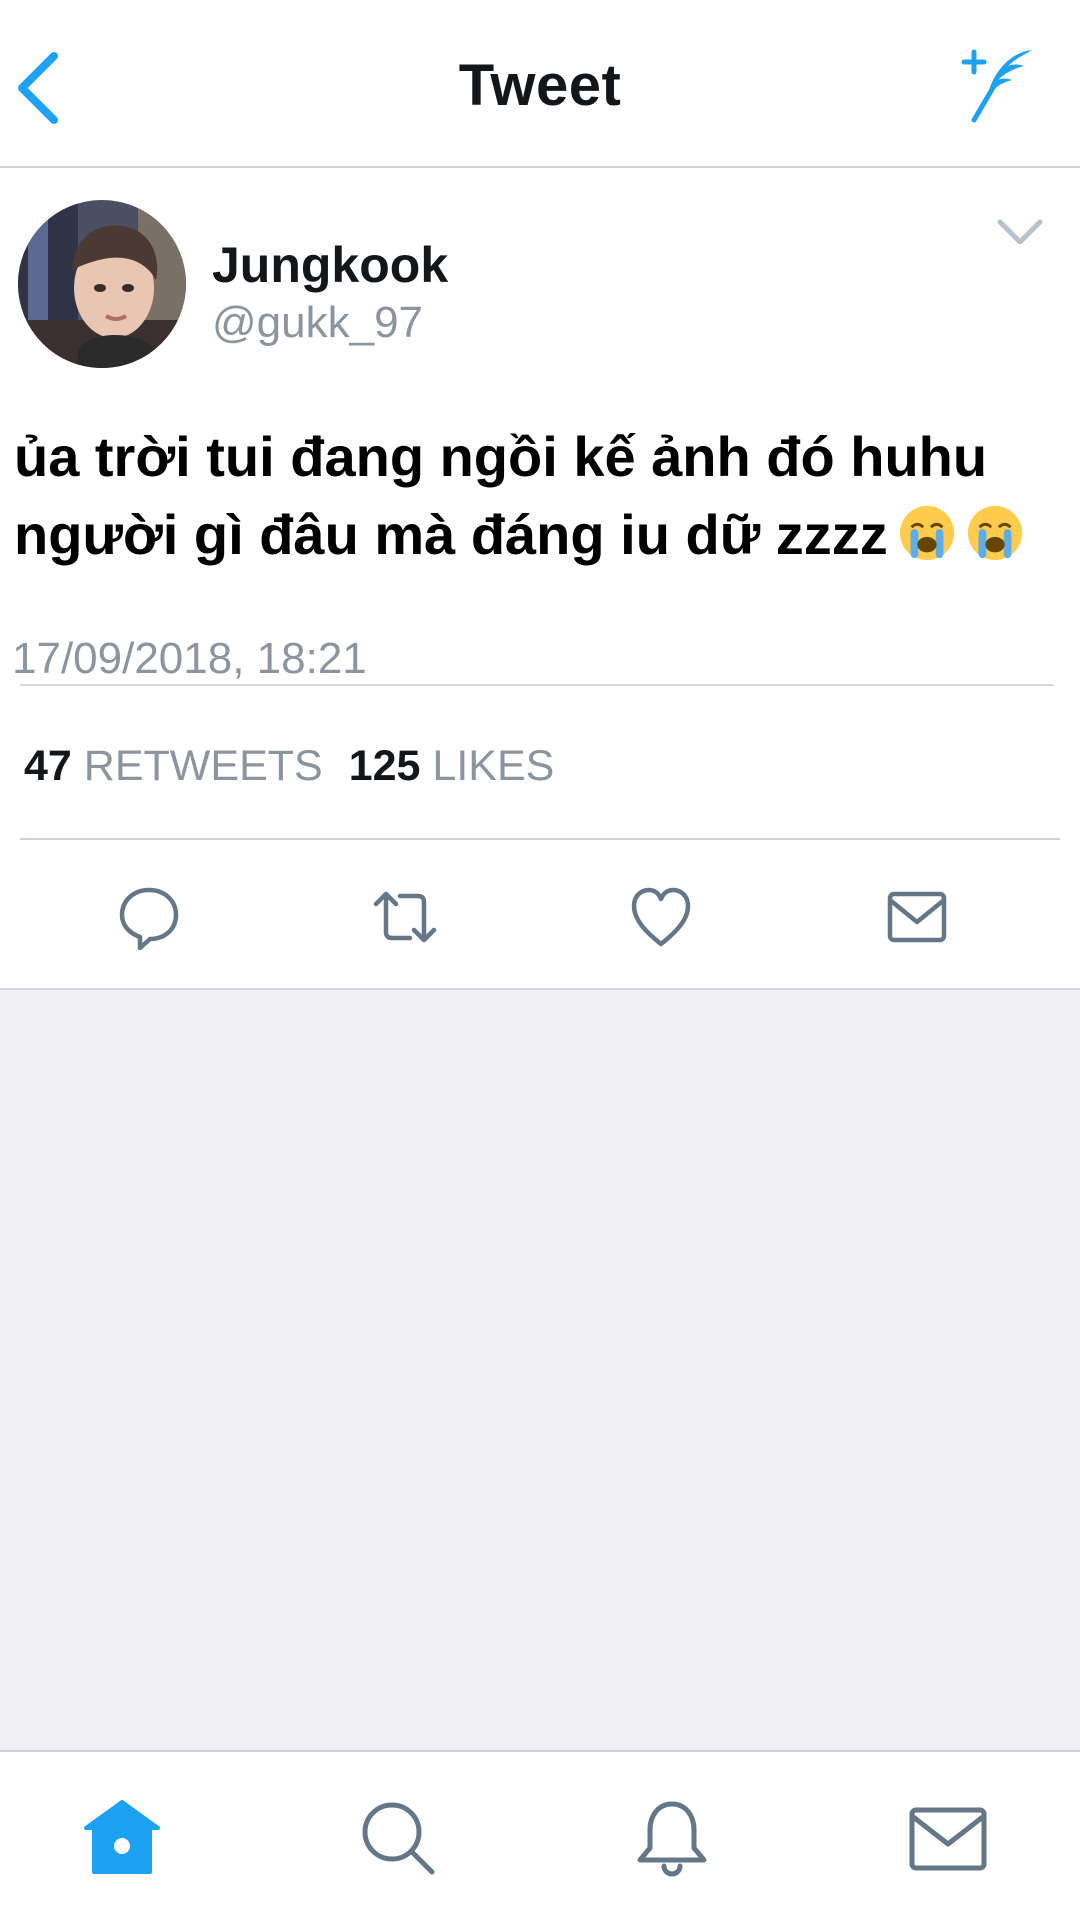 Image resolution: width=1080 pixels, height=1920 pixels. What do you see at coordinates (540, 1835) in the screenshot?
I see `bottom-tab-bar` at bounding box center [540, 1835].